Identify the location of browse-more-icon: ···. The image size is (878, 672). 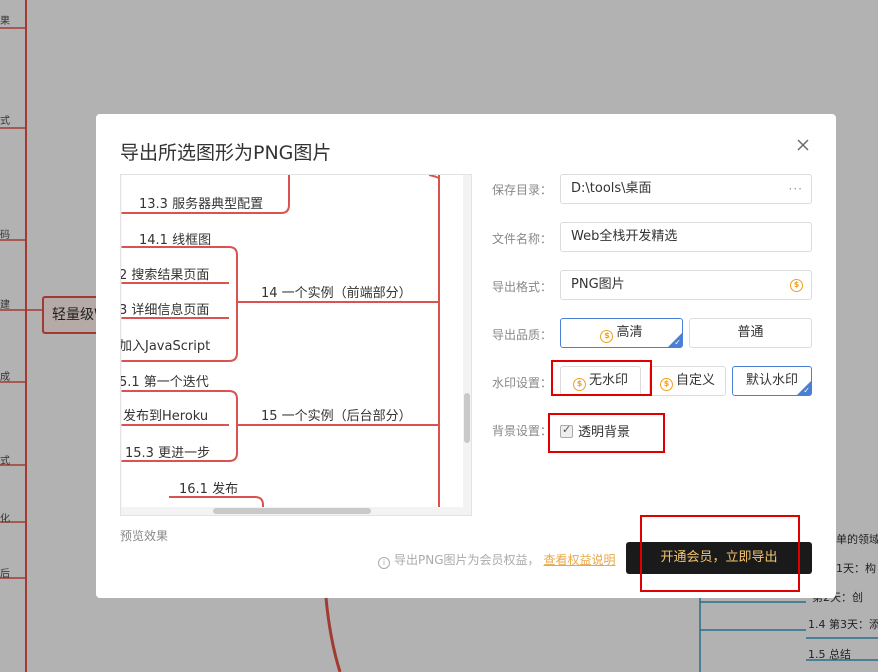
(796, 189).